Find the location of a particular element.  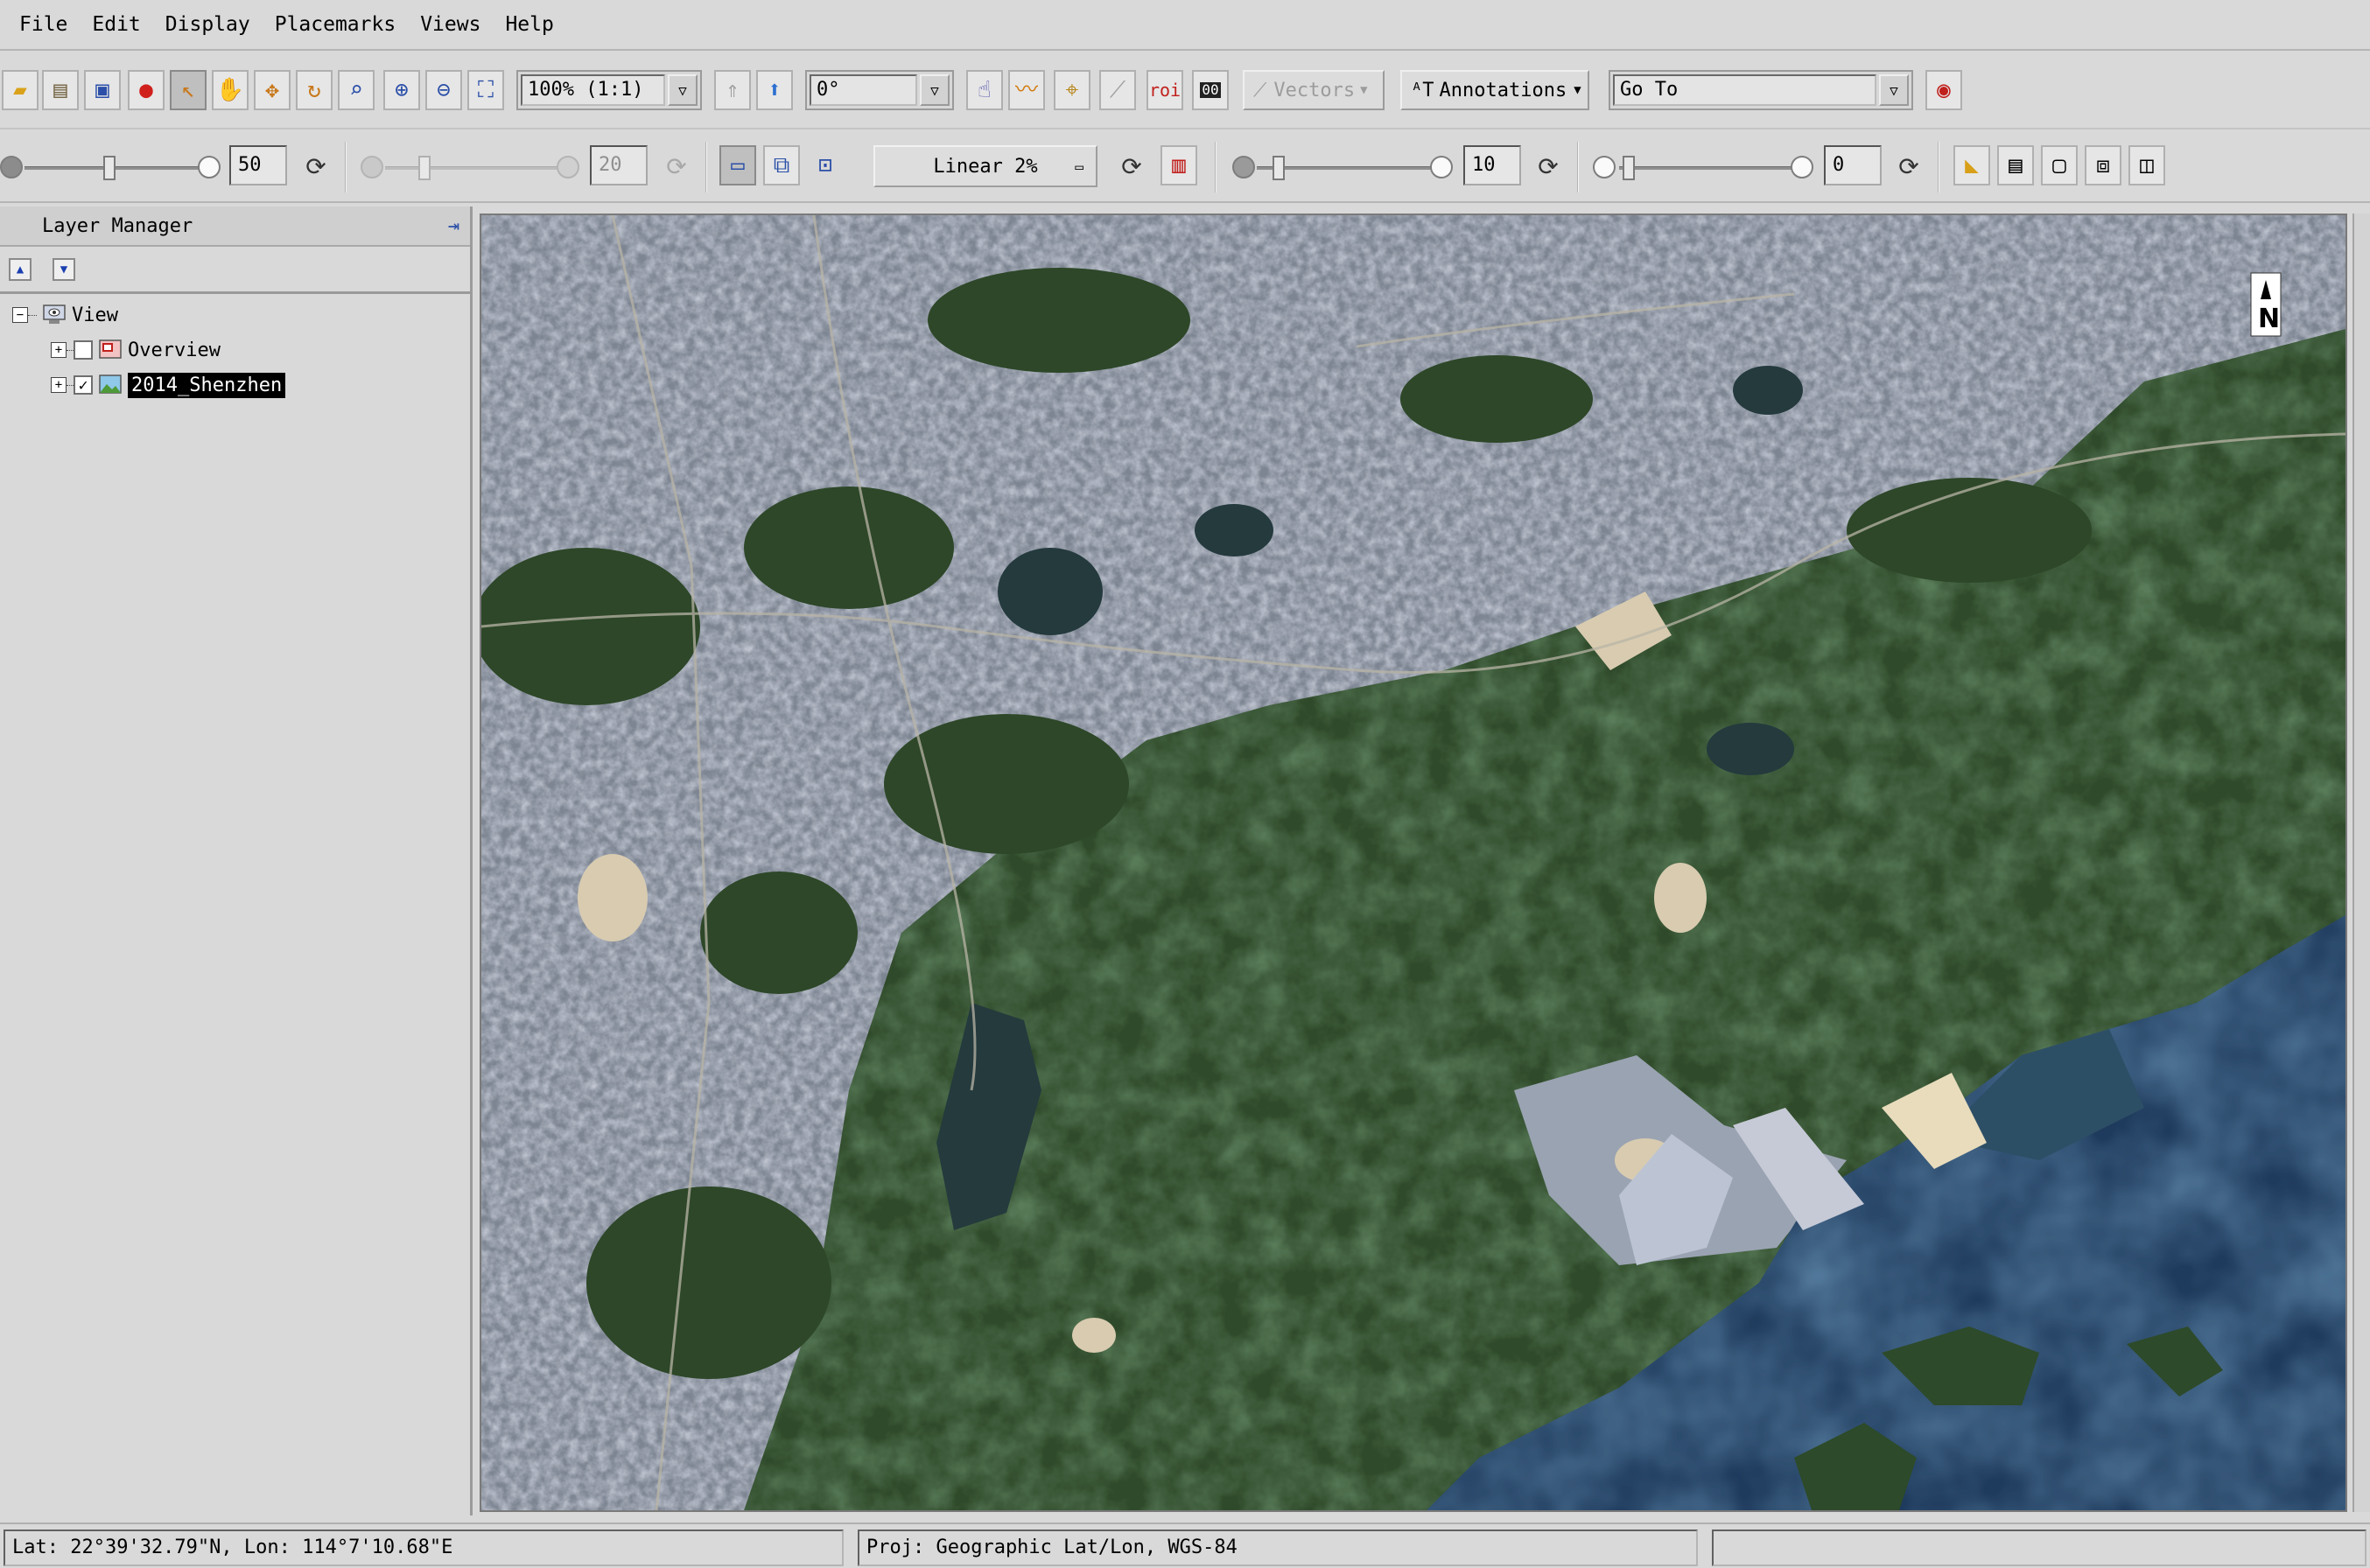

north-up-icon: ⇑ is located at coordinates (733, 90).